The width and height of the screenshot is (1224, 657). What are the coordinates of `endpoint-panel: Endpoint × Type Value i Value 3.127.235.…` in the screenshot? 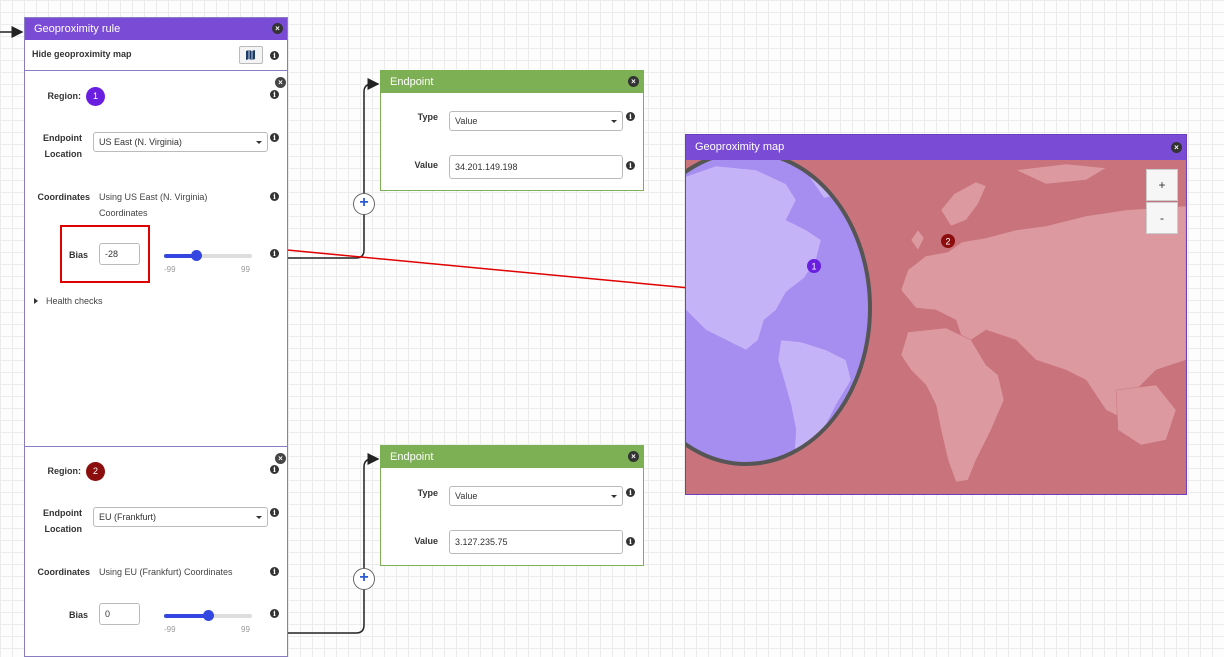 It's located at (512, 505).